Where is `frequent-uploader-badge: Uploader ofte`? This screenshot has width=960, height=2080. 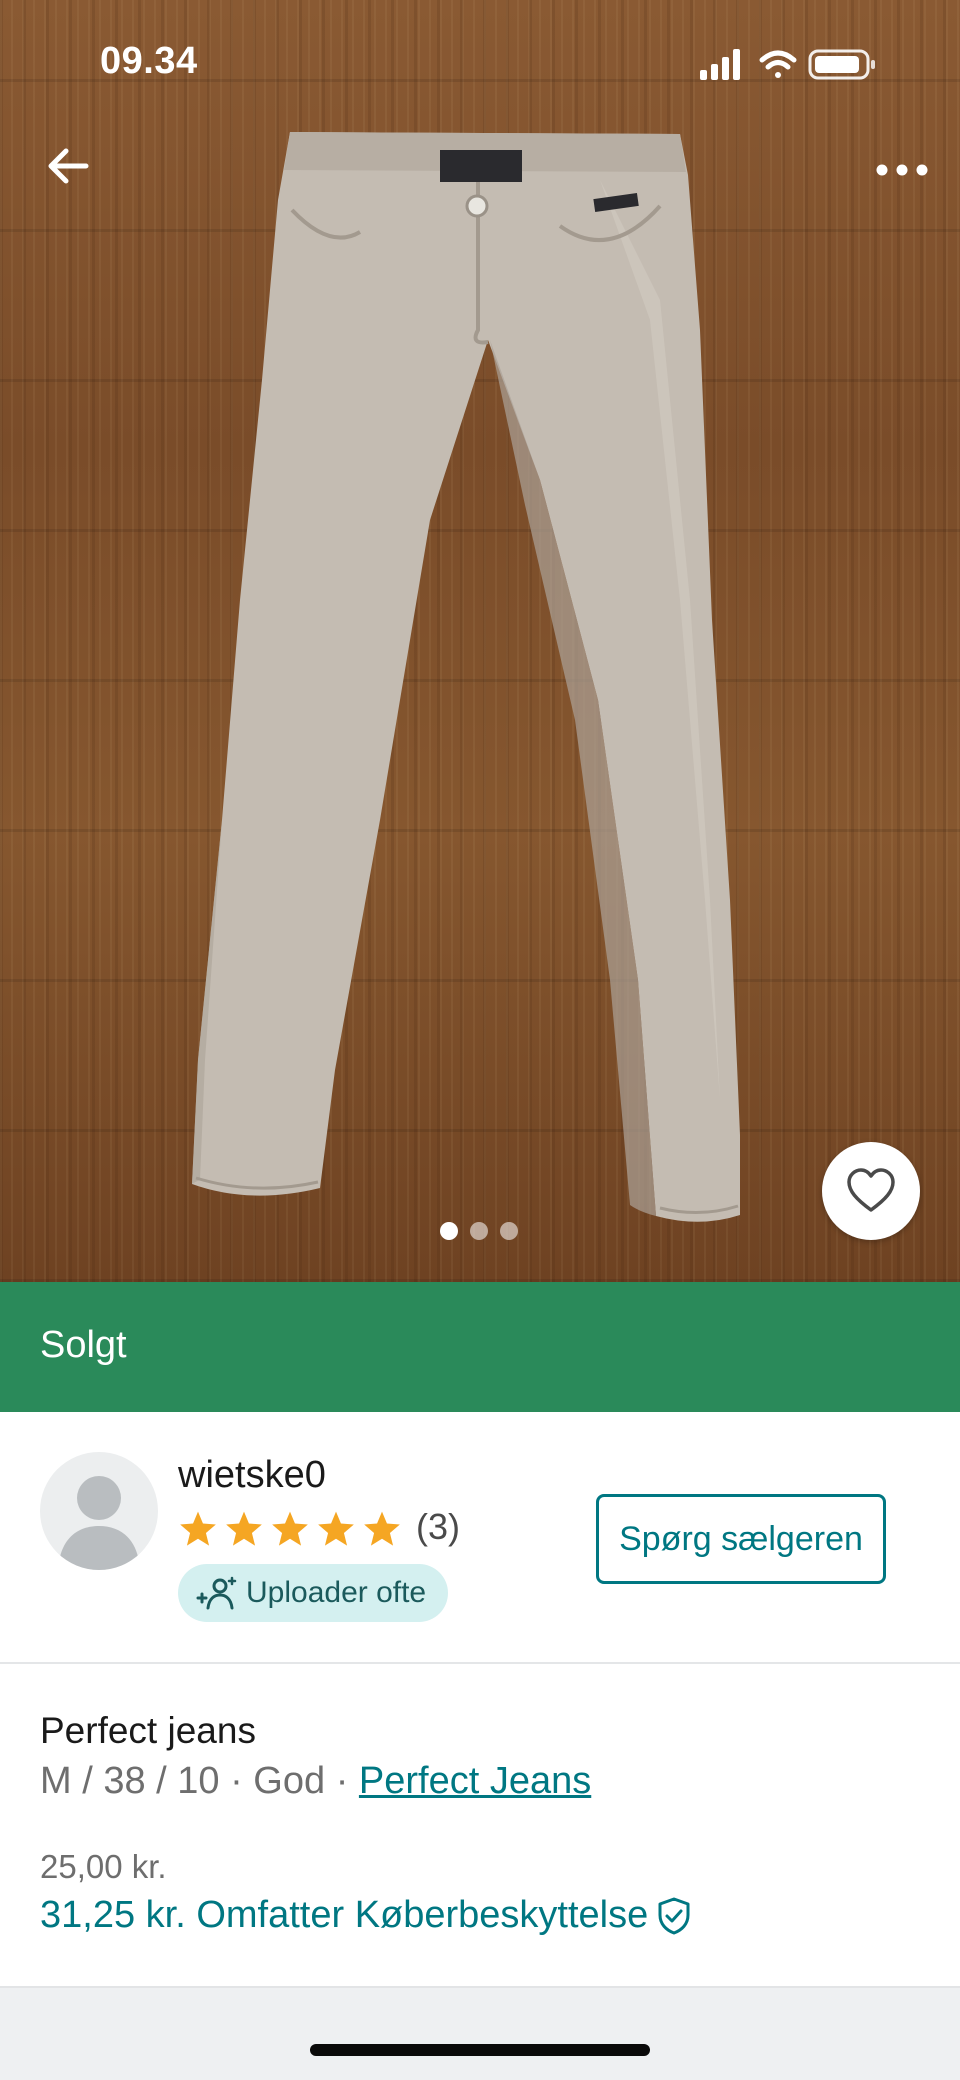
frequent-uploader-badge: Uploader ofte is located at coordinates (313, 1593).